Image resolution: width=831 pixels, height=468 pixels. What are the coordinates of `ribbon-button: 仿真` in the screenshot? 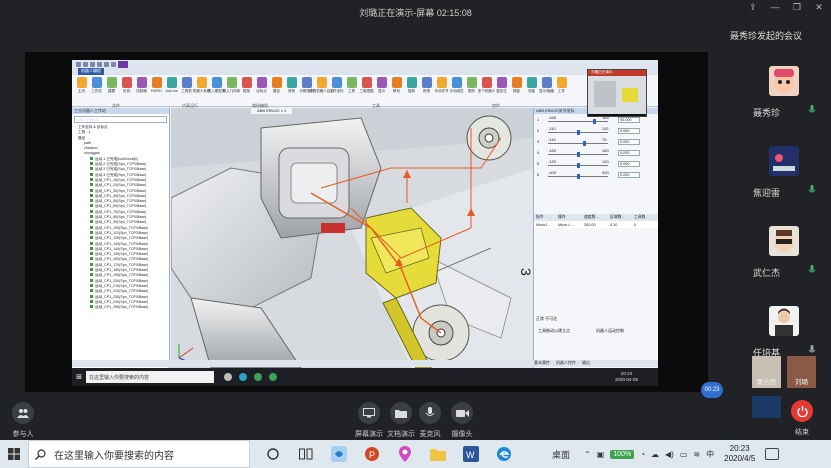 It's located at (126, 85).